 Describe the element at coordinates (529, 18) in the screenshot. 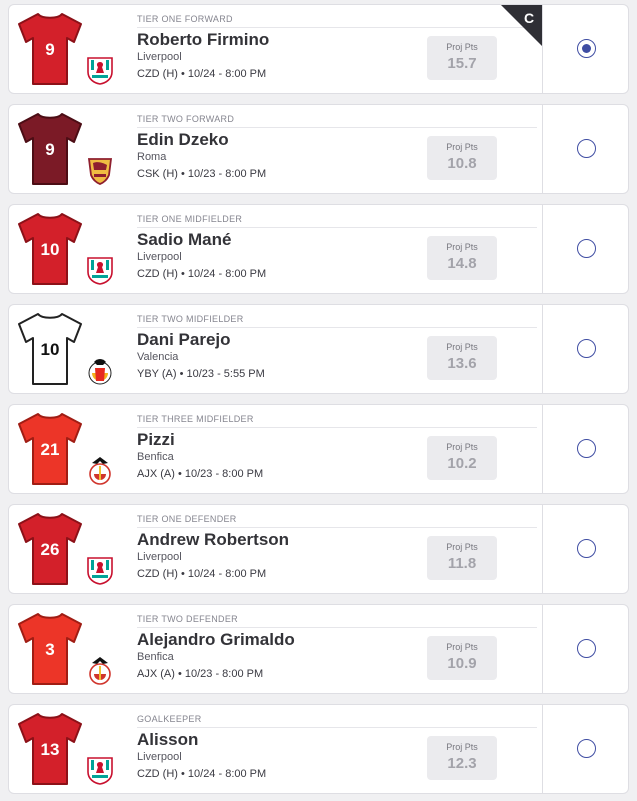

I see `captain-label: C` at that location.